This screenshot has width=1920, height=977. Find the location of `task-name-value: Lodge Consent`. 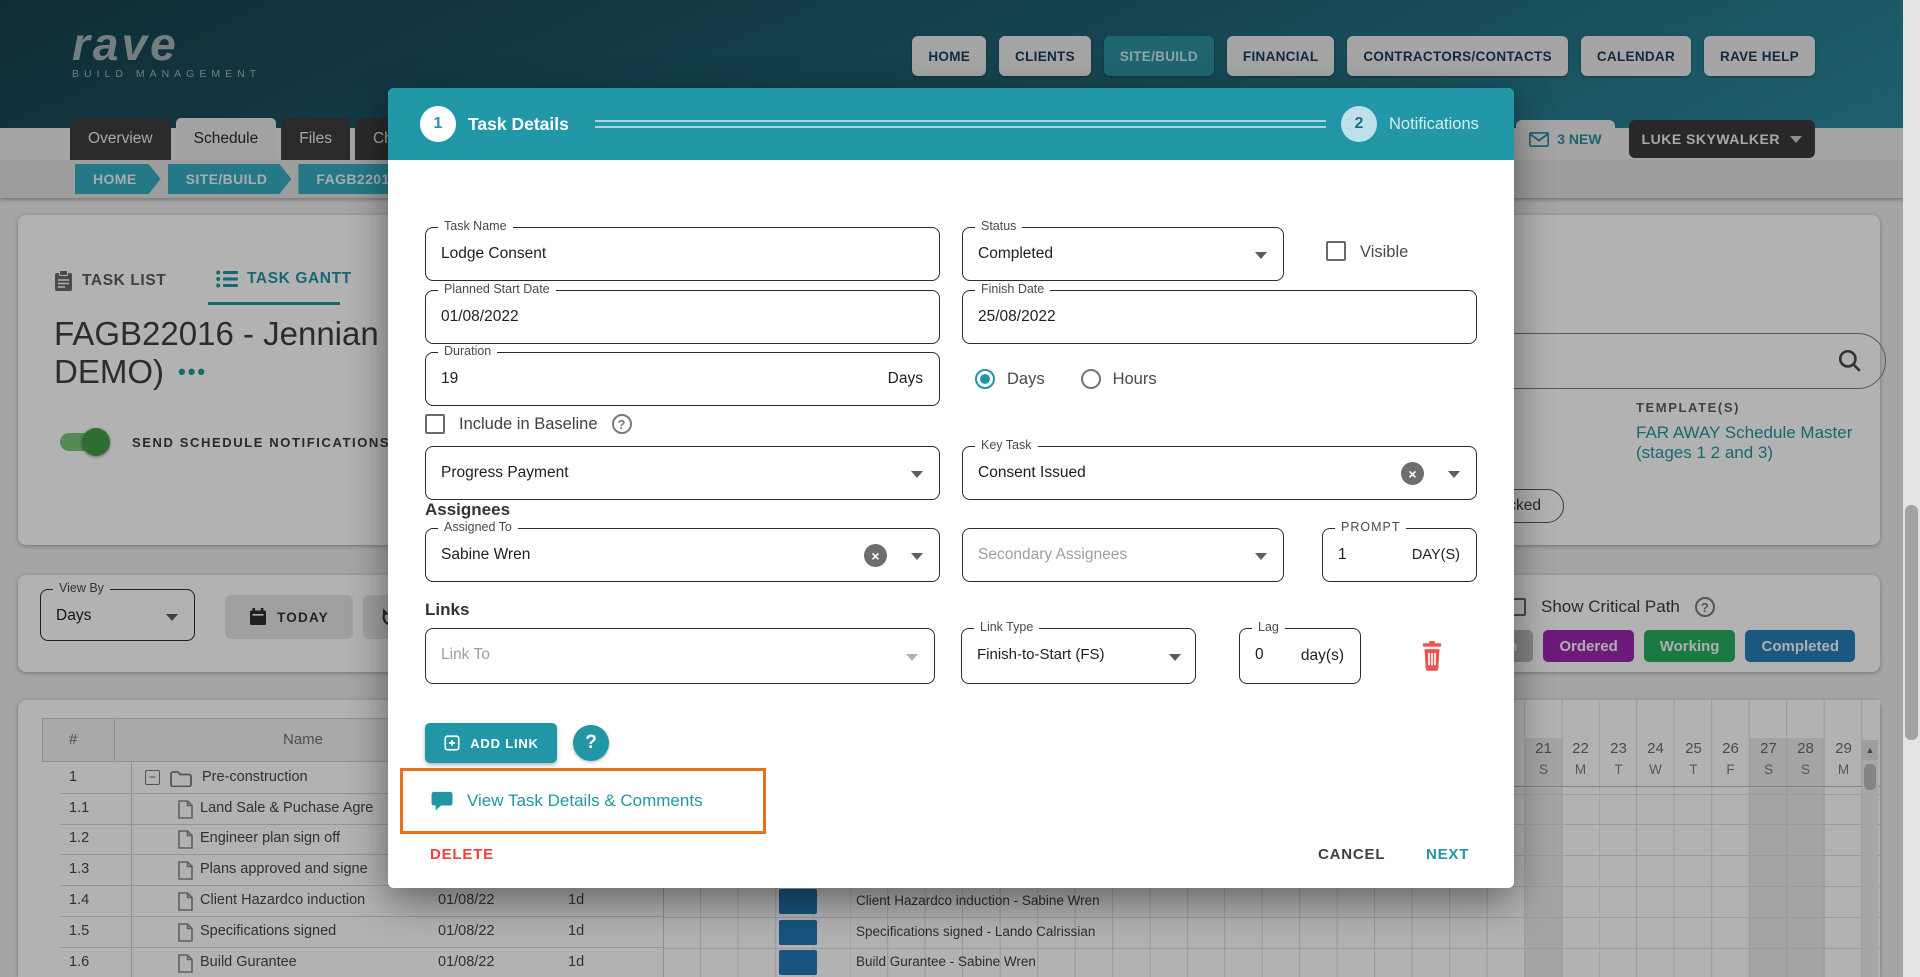

task-name-value: Lodge Consent is located at coordinates (494, 253).